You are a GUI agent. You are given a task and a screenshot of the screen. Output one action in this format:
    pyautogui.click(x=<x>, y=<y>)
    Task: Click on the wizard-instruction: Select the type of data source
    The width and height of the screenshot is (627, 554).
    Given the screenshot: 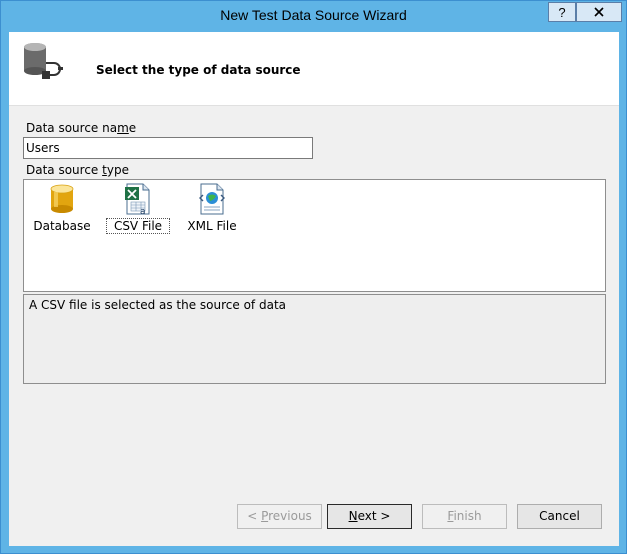 What is the action you would take?
    pyautogui.click(x=198, y=70)
    